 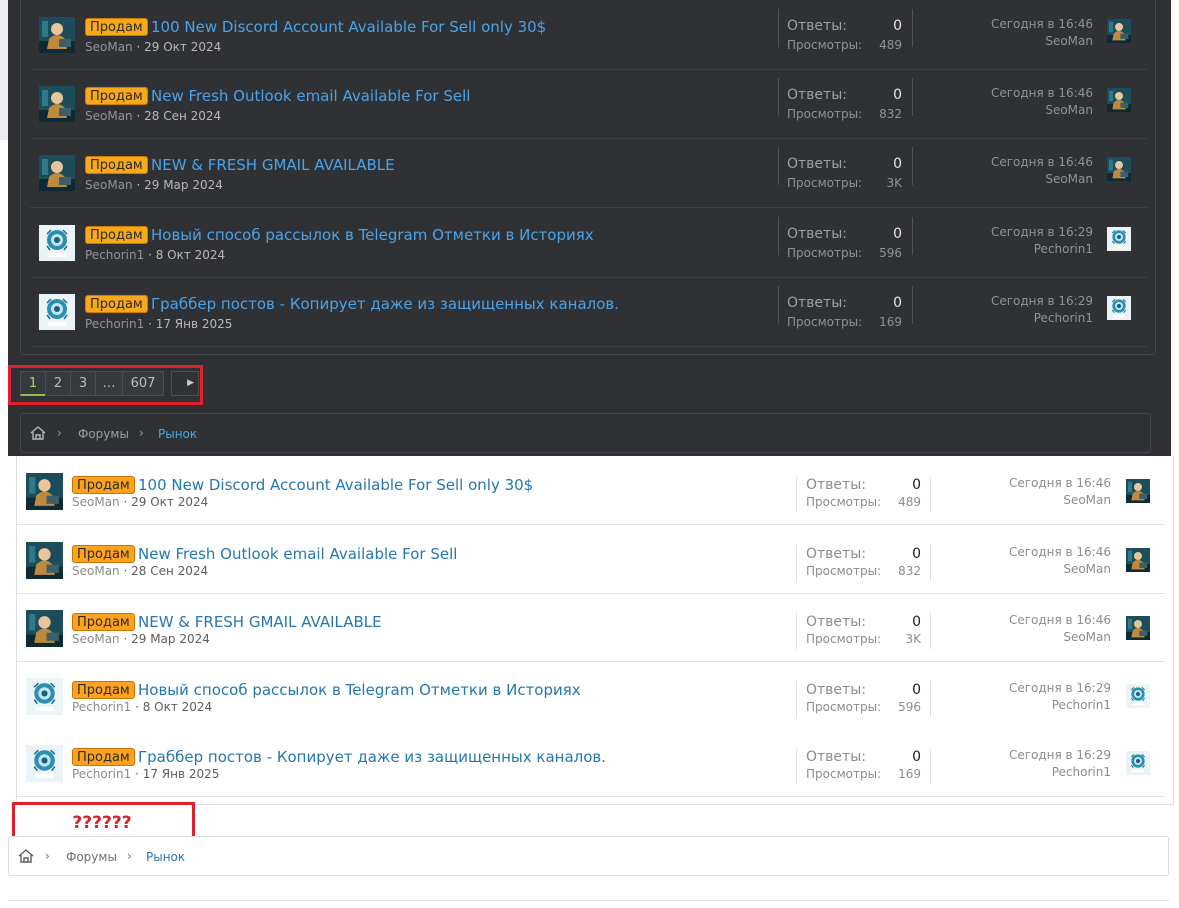 I want to click on views-count: 489, so click(x=890, y=45).